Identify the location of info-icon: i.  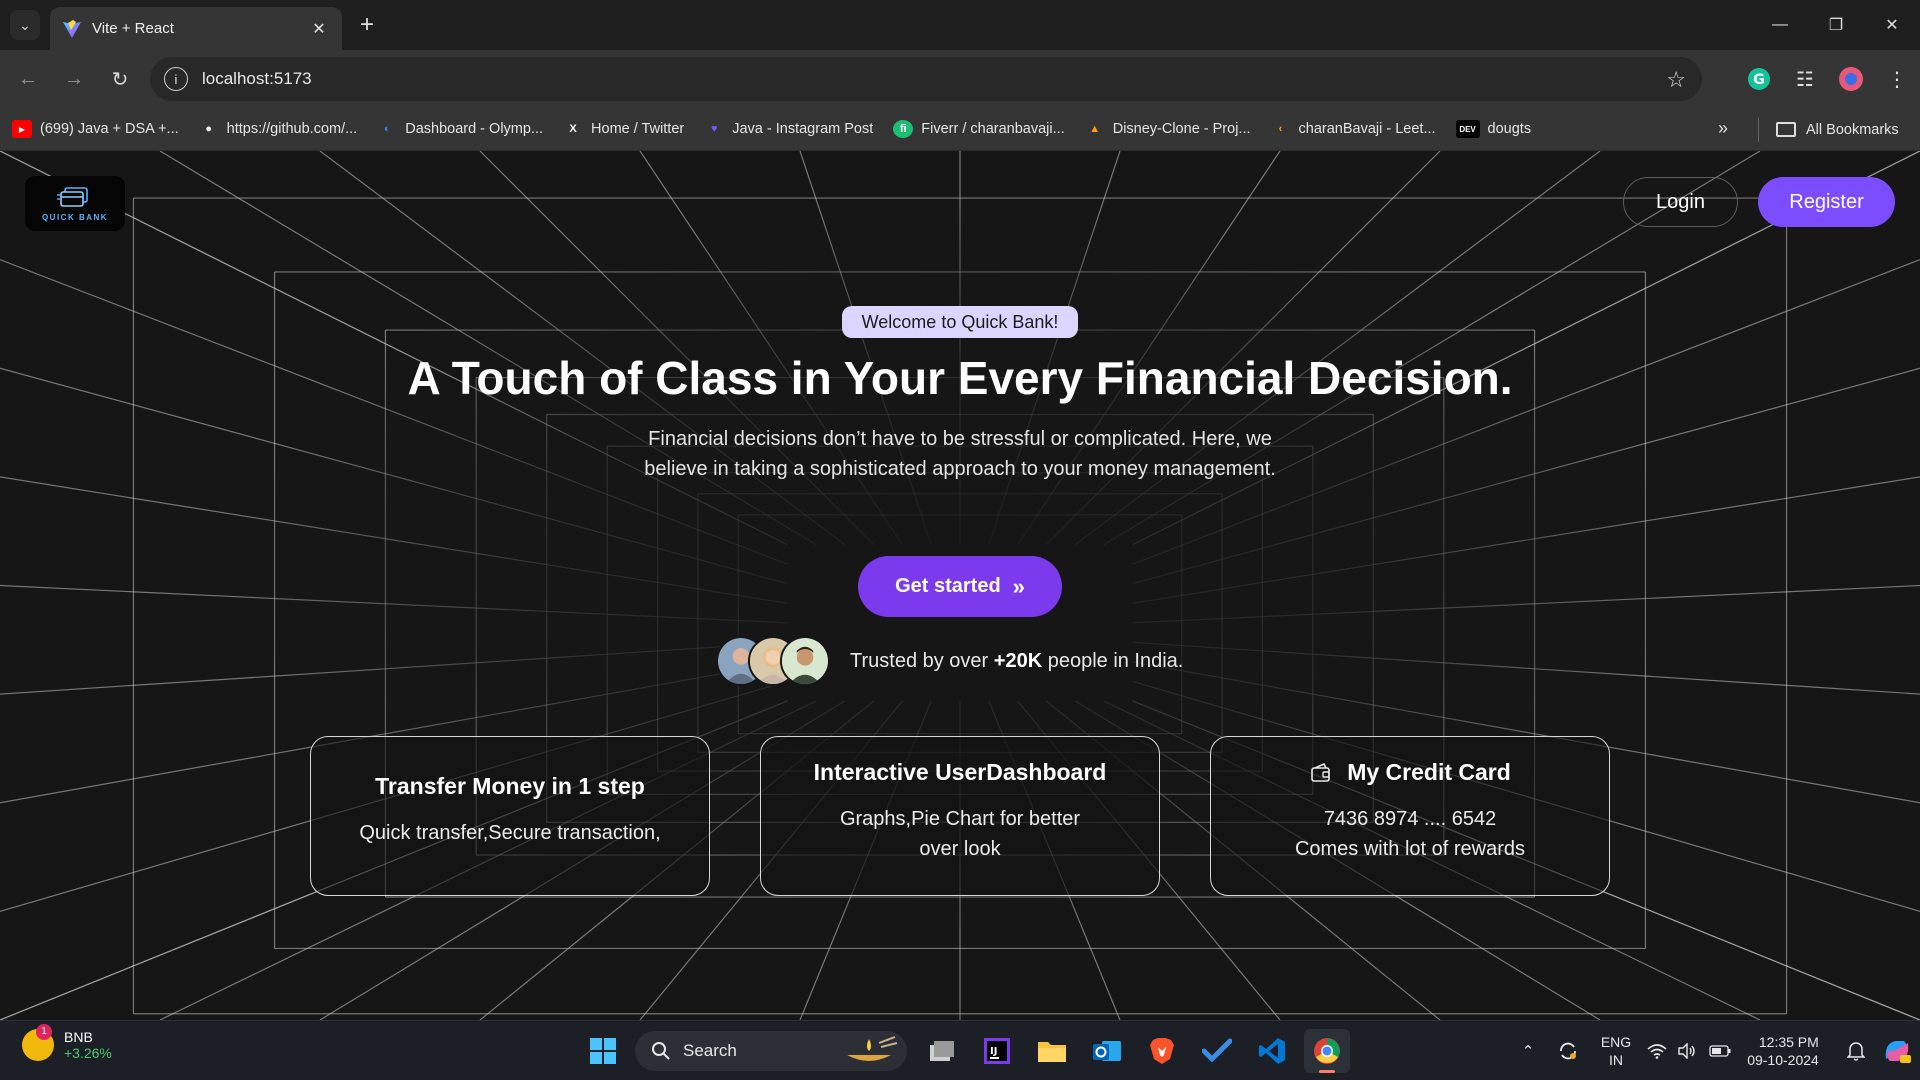
(176, 79).